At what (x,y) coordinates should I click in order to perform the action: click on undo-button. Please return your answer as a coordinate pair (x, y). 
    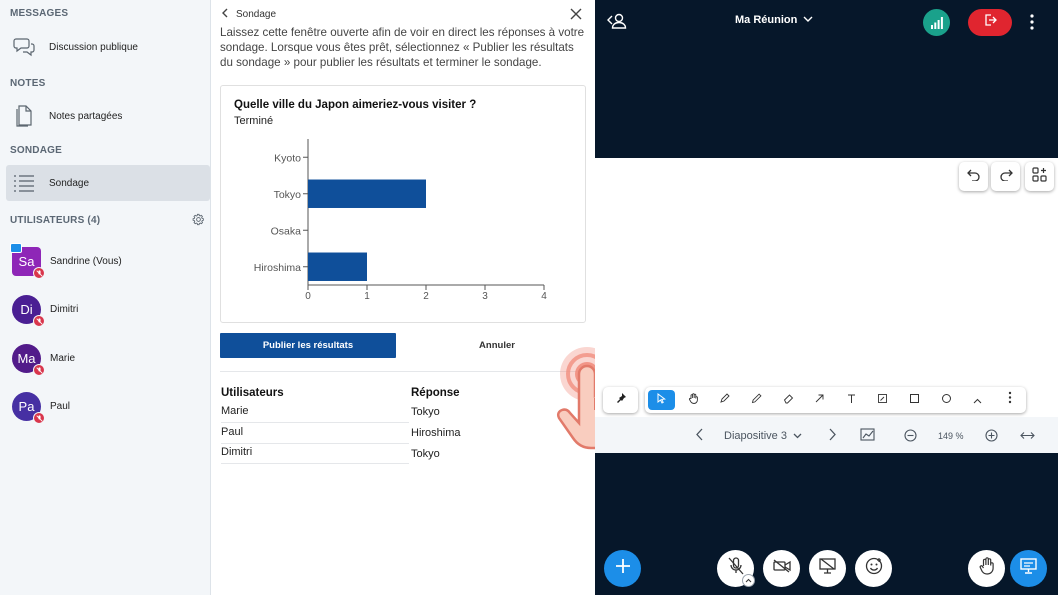
    Looking at the image, I should click on (973, 176).